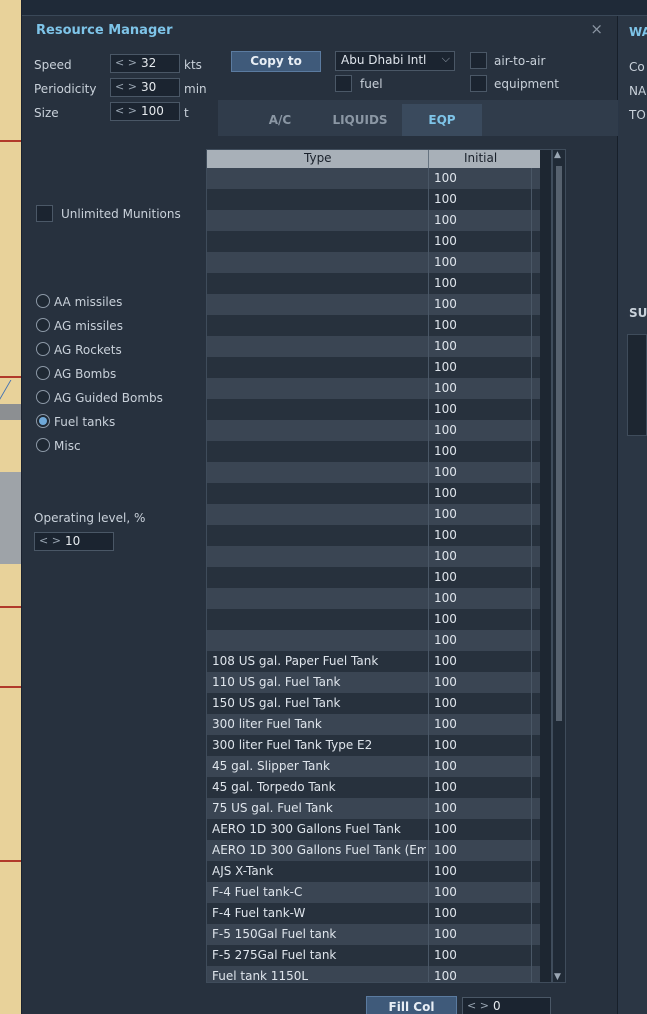 The image size is (647, 1014). What do you see at coordinates (43, 421) in the screenshot?
I see `radio-fuel-tanks` at bounding box center [43, 421].